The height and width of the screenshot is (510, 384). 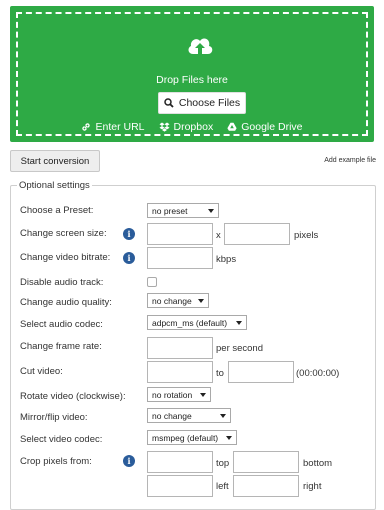 I want to click on dropbox-link: Dropbox, so click(x=186, y=127).